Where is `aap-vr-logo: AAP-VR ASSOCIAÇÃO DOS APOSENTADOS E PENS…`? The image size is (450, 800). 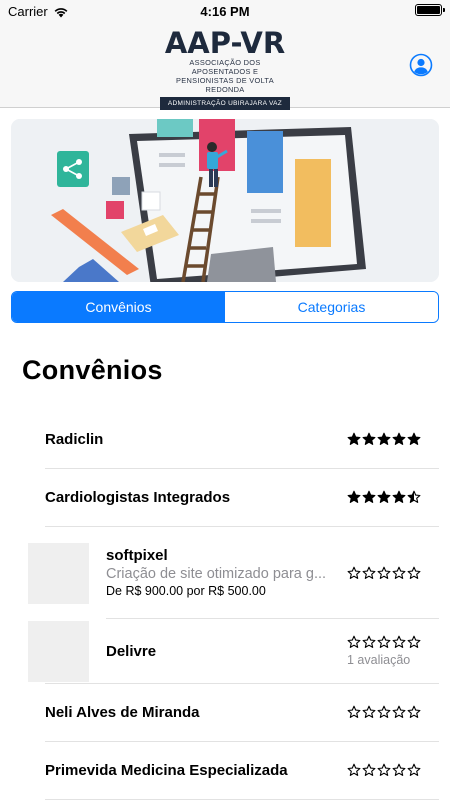
aap-vr-logo: AAP-VR ASSOCIAÇÃO DOS APOSENTADOS E PENS… is located at coordinates (225, 69).